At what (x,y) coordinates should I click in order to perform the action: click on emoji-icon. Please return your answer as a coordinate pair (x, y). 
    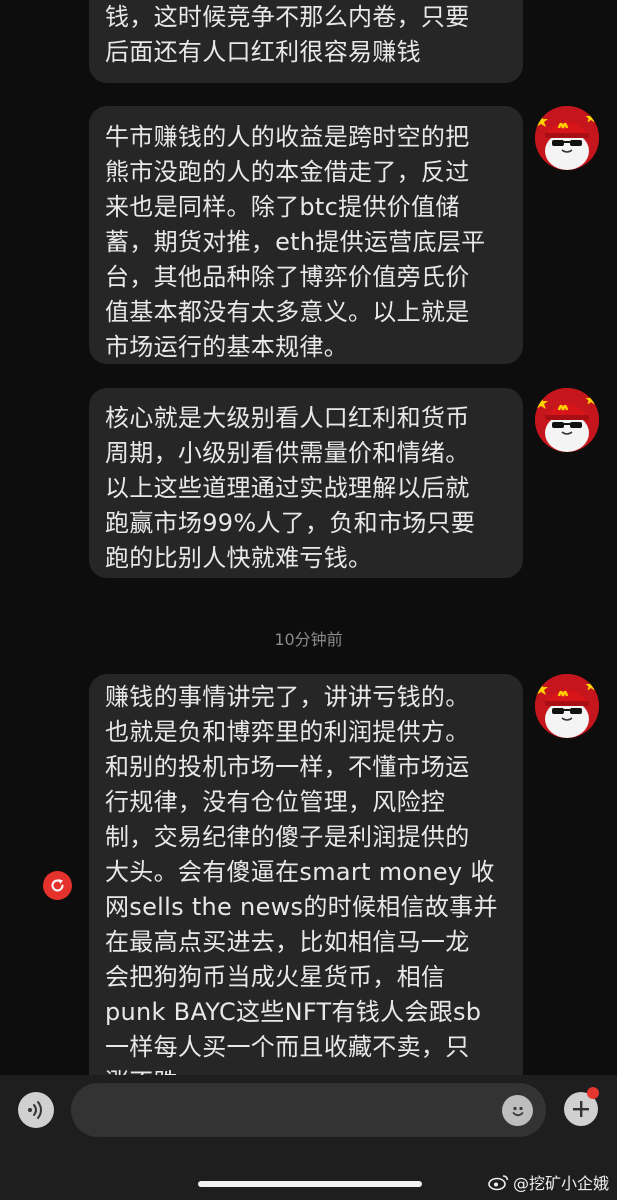
    Looking at the image, I should click on (517, 1110).